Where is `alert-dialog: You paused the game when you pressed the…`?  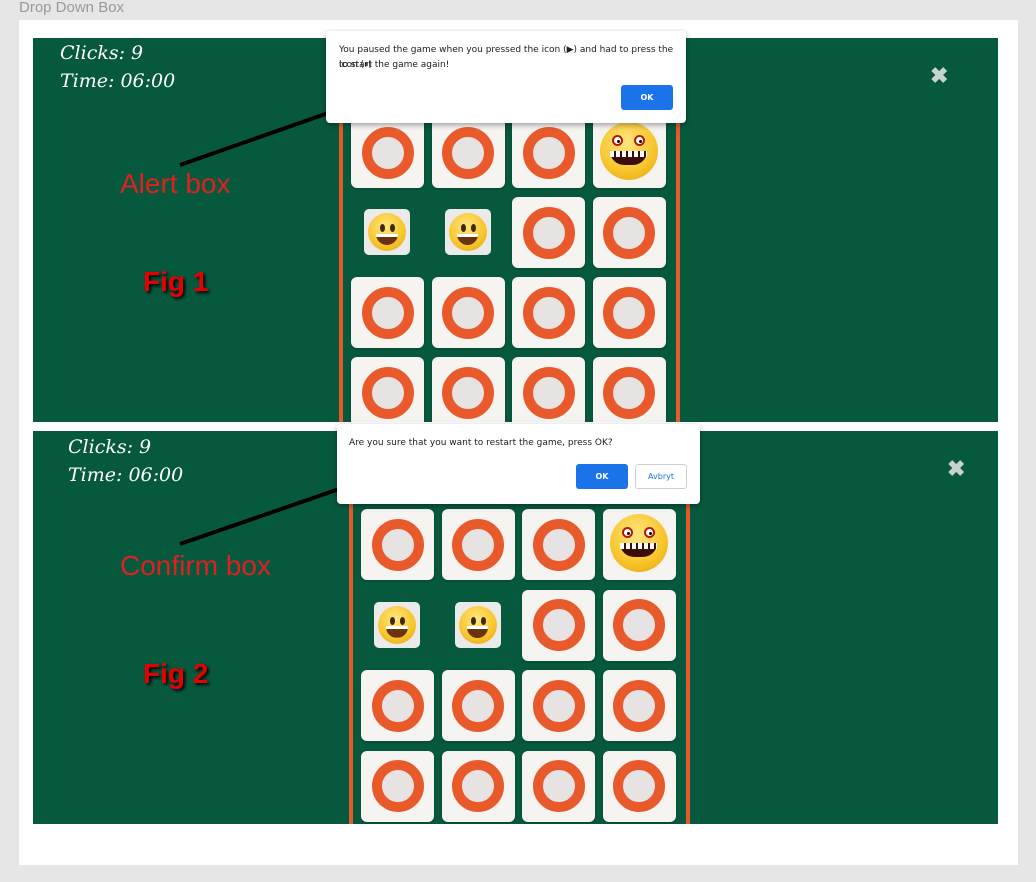 alert-dialog: You paused the game when you pressed the… is located at coordinates (506, 77).